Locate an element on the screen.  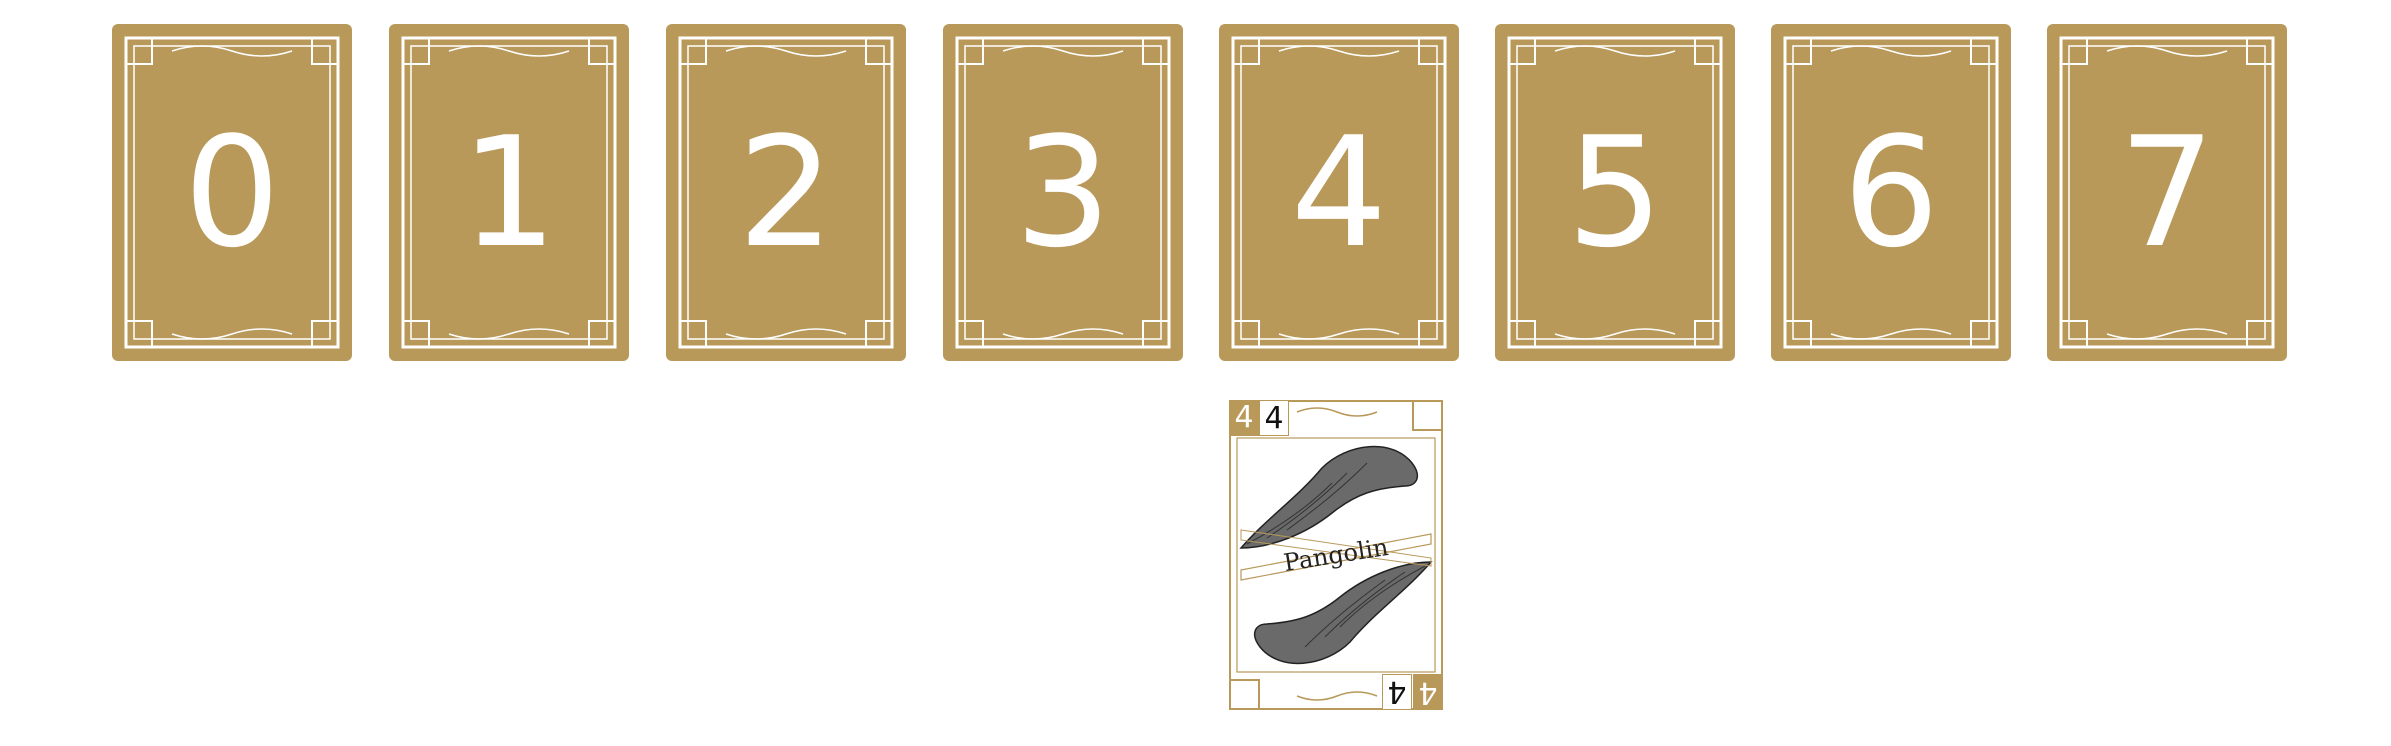
card-back-7: 7 is located at coordinates (2167, 192).